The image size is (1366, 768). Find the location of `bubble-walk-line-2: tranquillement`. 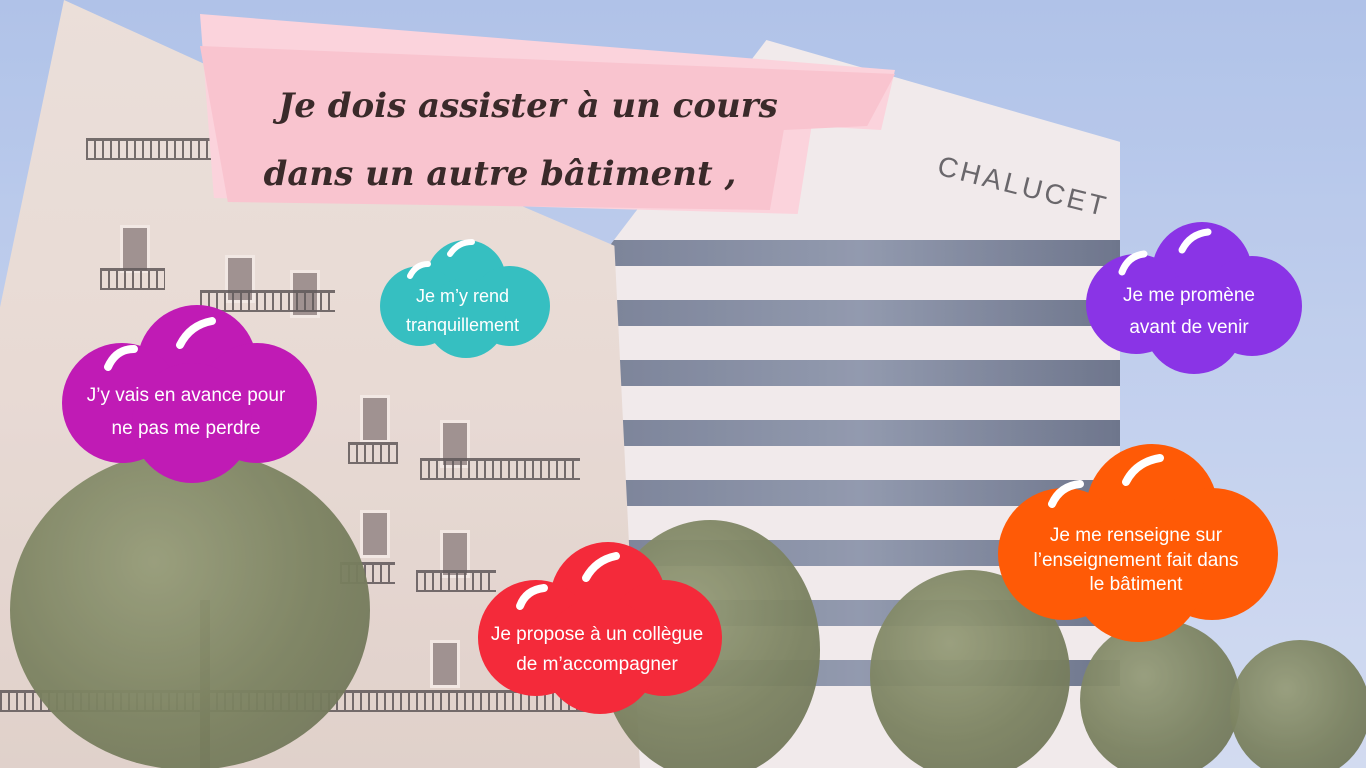

bubble-walk-line-2: tranquillement is located at coordinates (462, 324).